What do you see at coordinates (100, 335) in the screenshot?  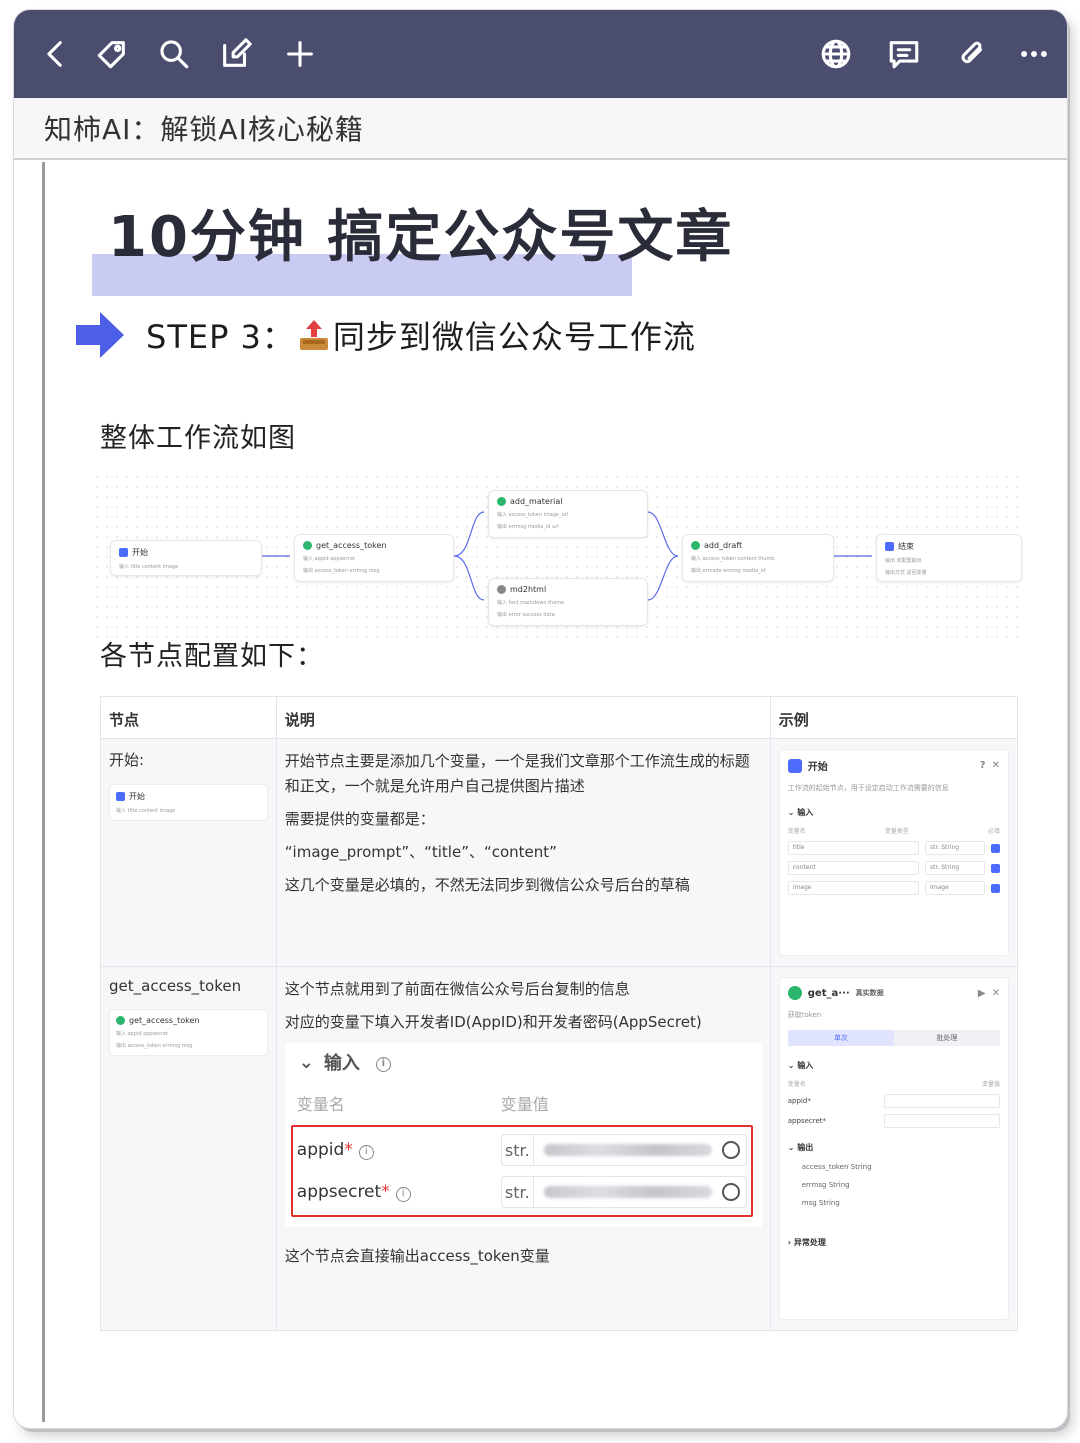 I see `right-arrow-icon` at bounding box center [100, 335].